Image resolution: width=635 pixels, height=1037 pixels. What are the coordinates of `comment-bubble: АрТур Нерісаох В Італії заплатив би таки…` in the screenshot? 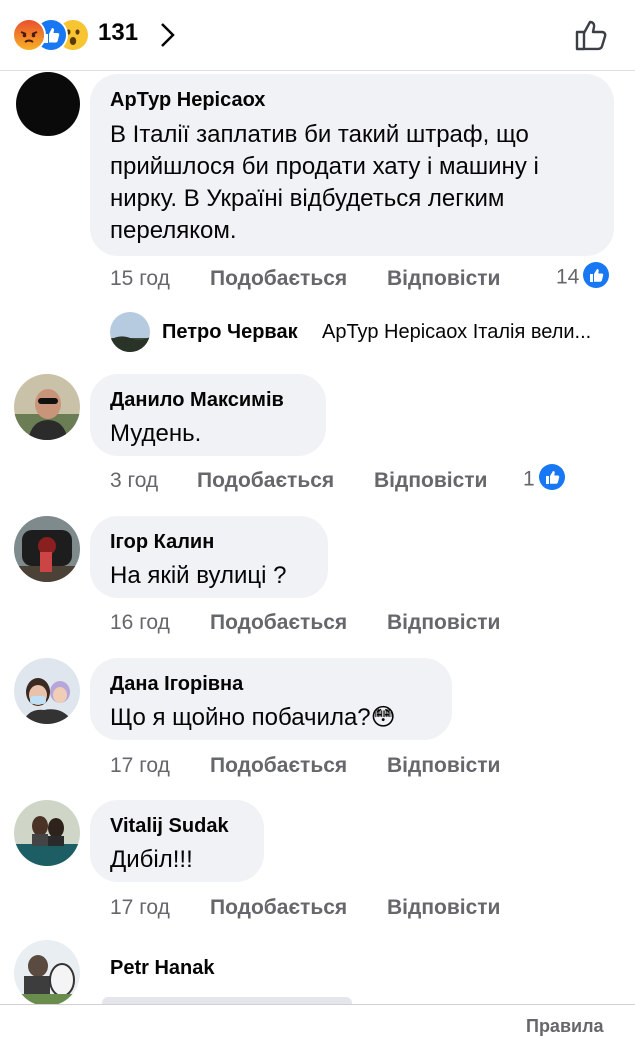 It's located at (352, 165).